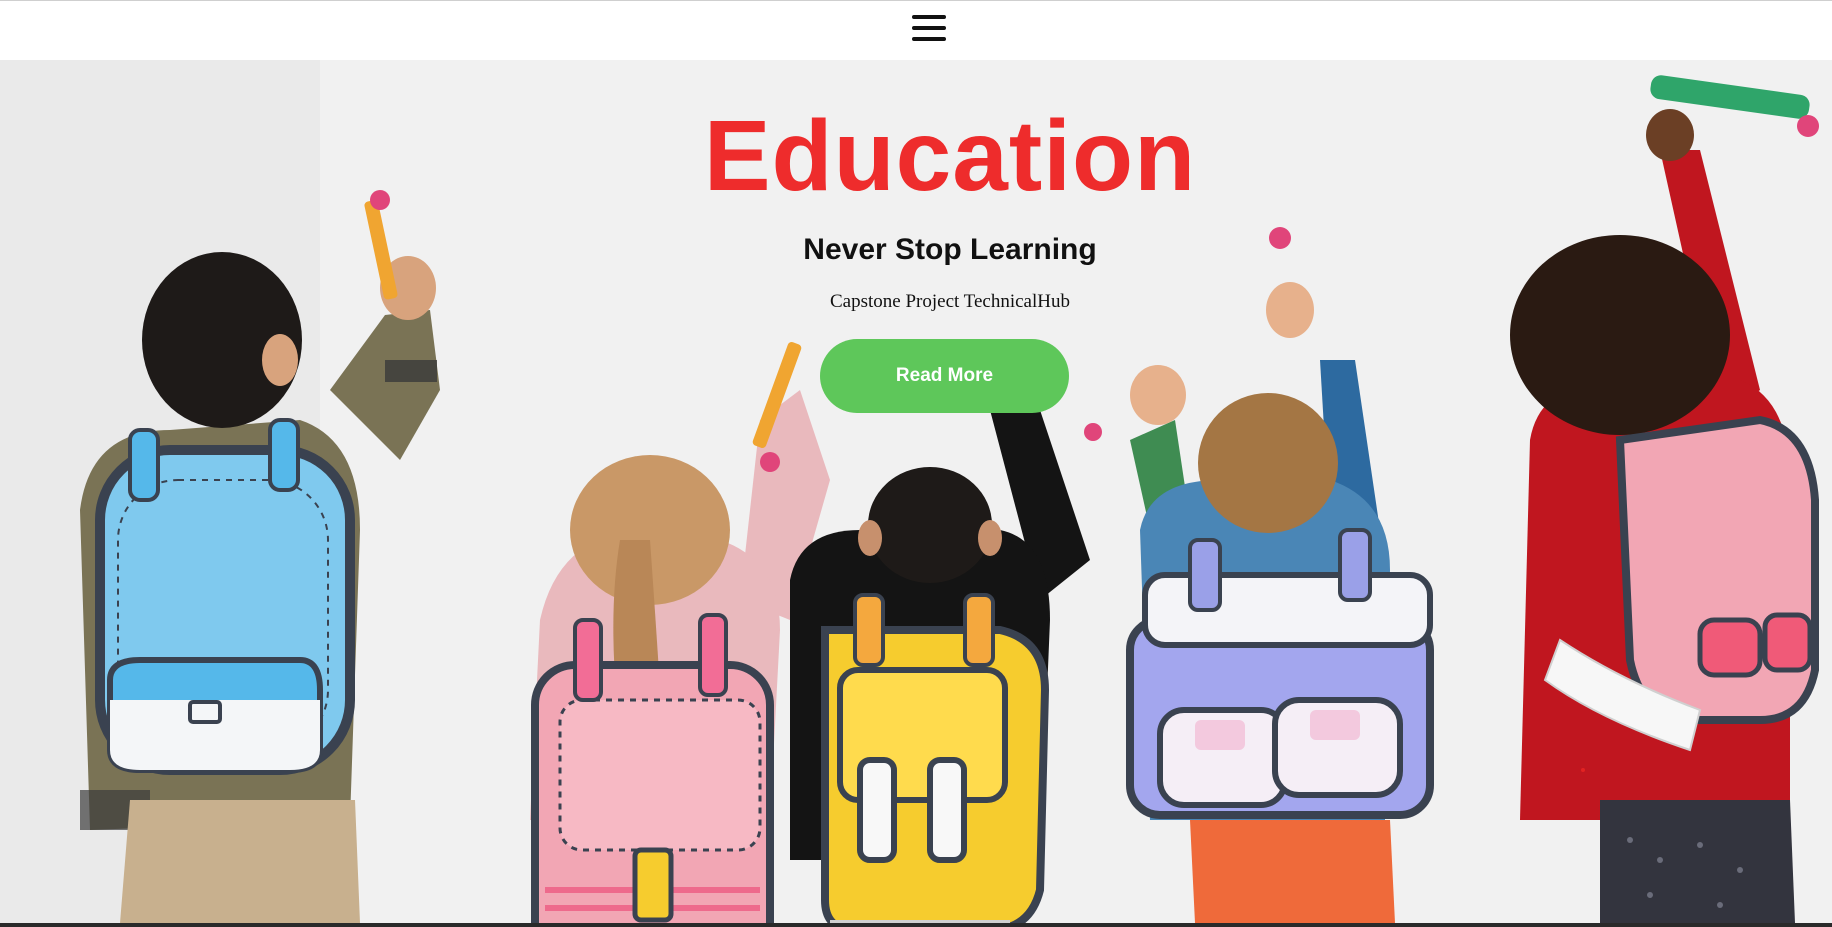  Describe the element at coordinates (950, 301) in the screenshot. I see `hero-caption: Capstone Project TechnicalHub` at that location.